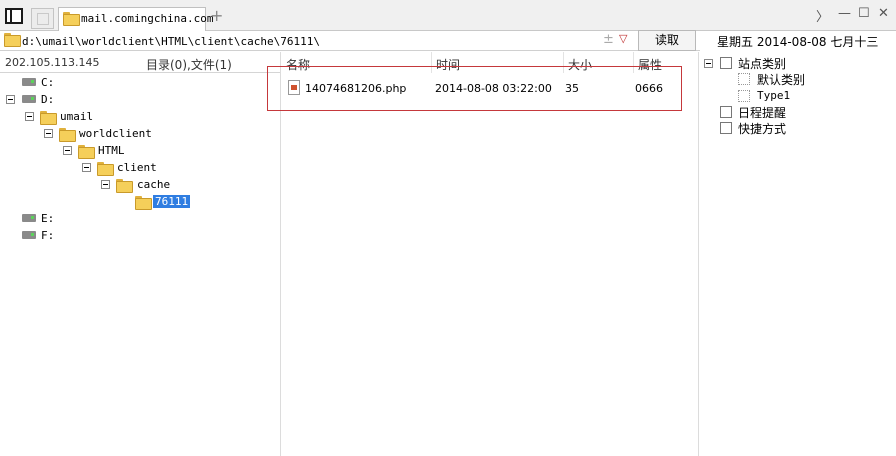 The width and height of the screenshot is (896, 456). What do you see at coordinates (216, 15) in the screenshot?
I see `new-tab-button: +` at bounding box center [216, 15].